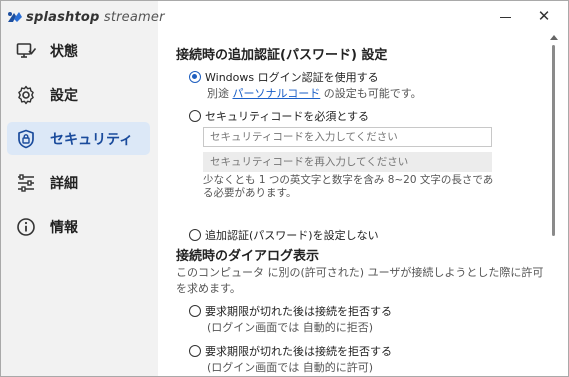  I want to click on status-monitor-icon, so click(26, 51).